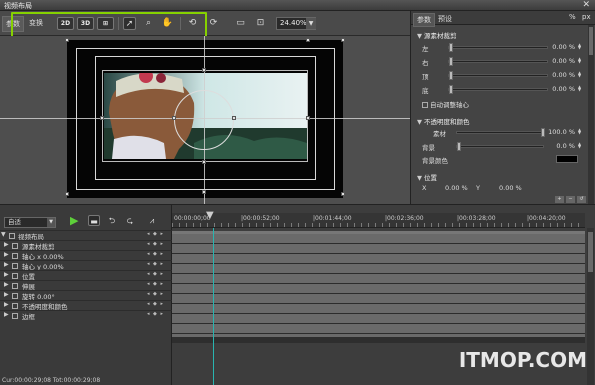  What do you see at coordinates (500, 132) in the screenshot?
I see `source-opacity-slider` at bounding box center [500, 132].